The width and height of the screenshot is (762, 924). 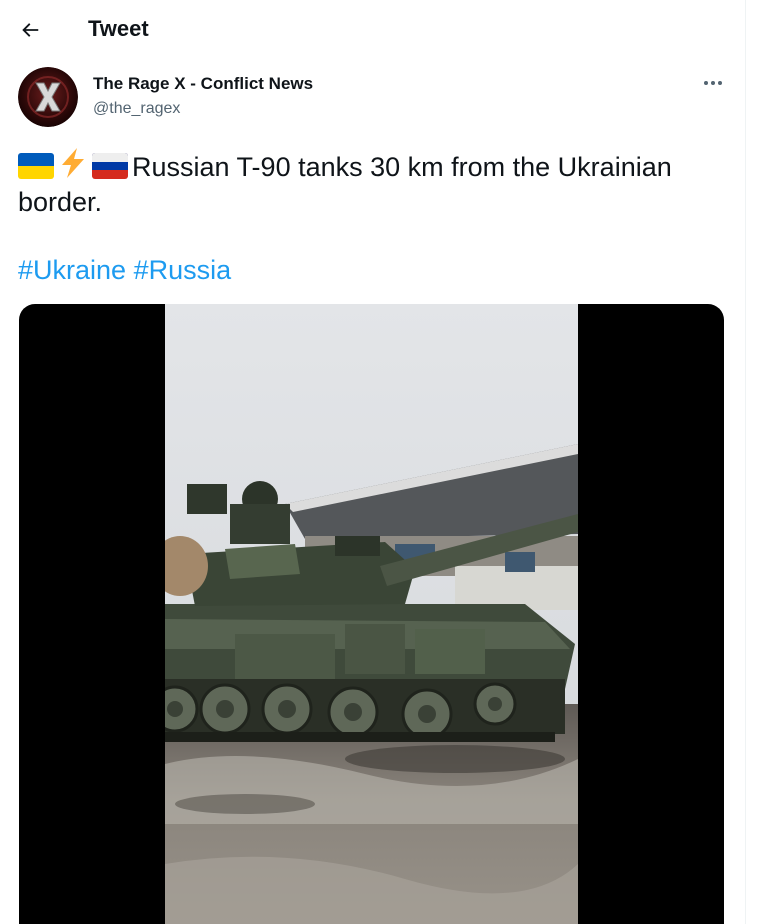 I want to click on back-button, so click(x=30, y=30).